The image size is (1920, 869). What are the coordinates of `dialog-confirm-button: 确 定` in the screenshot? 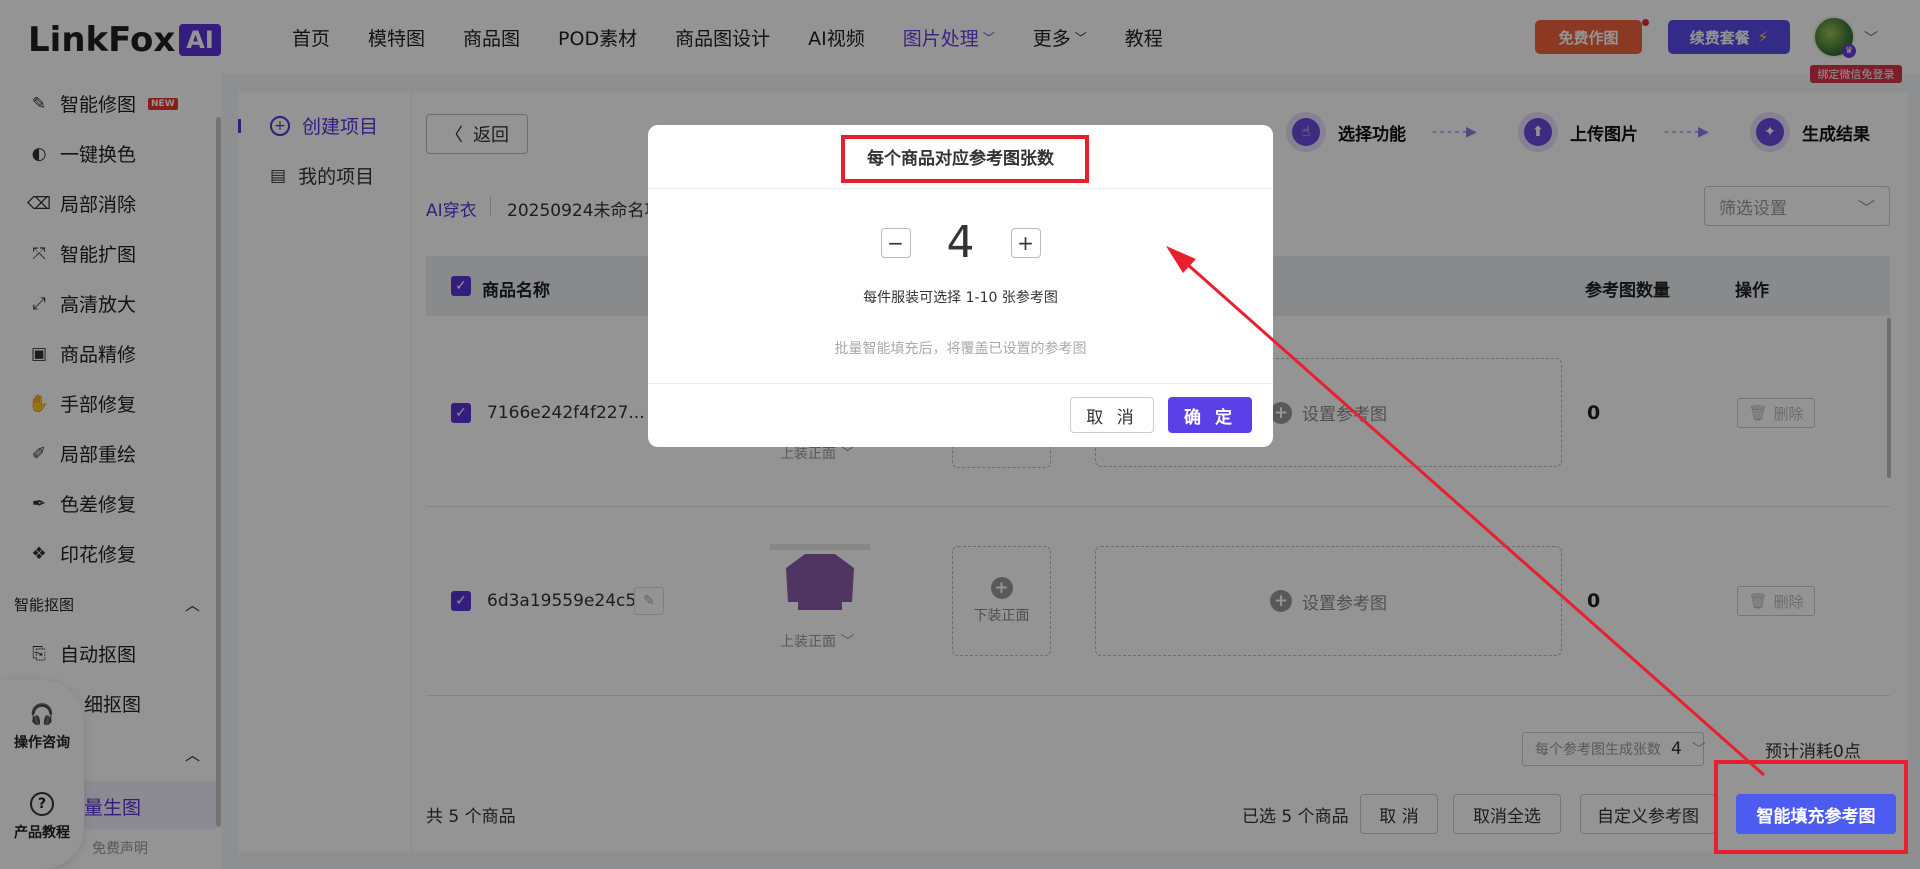 It's located at (1210, 415).